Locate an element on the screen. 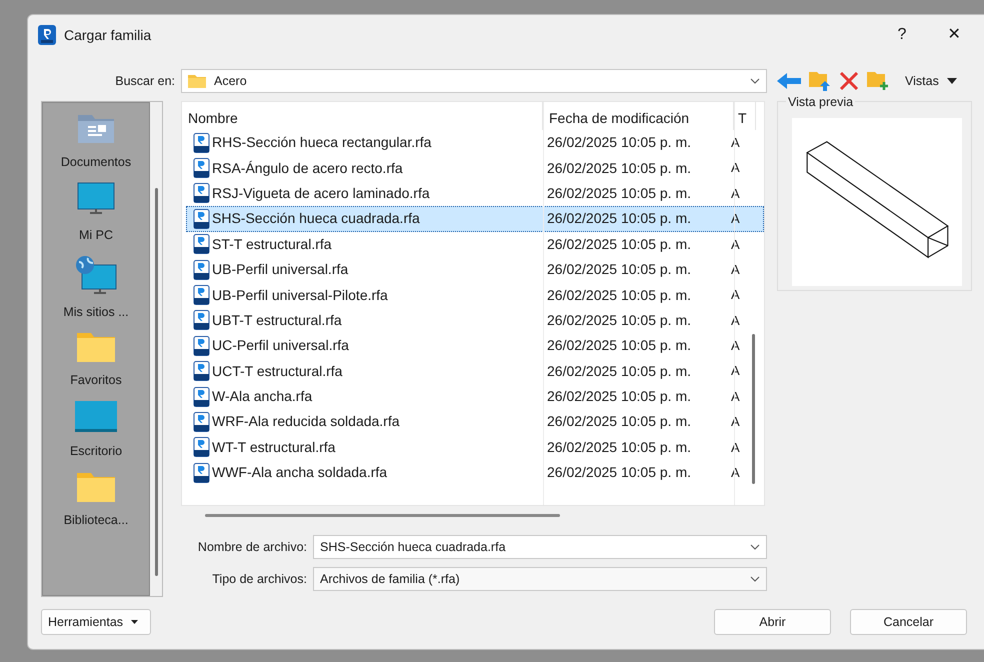 This screenshot has width=984, height=662. file-name: RSJ-Vigueta de acero laminado.rfa is located at coordinates (321, 193).